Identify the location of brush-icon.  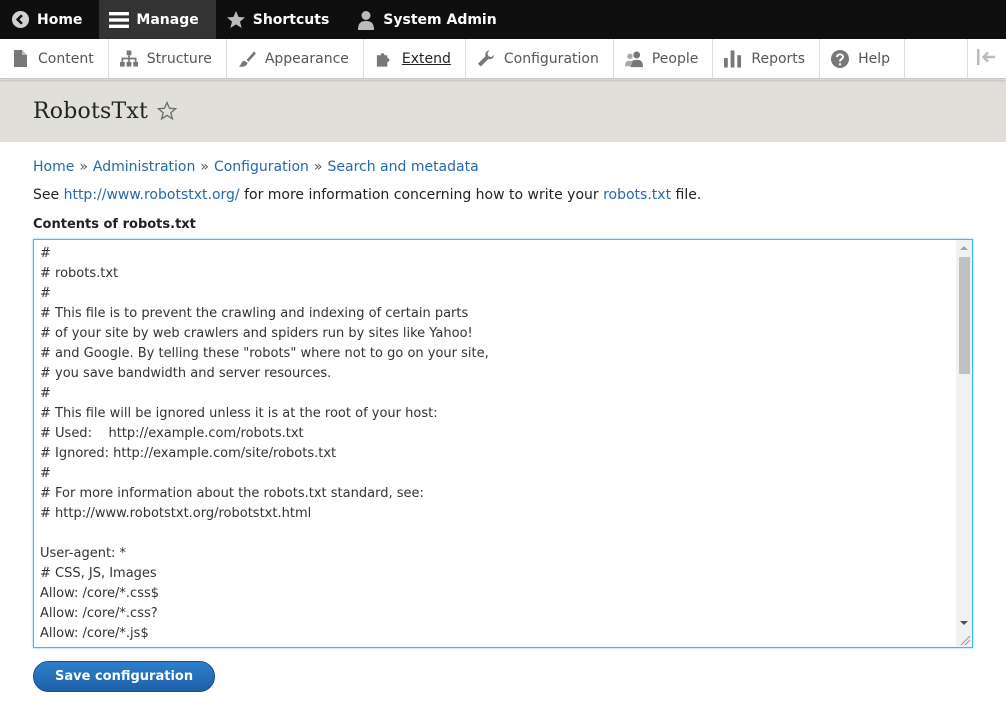
(247, 59).